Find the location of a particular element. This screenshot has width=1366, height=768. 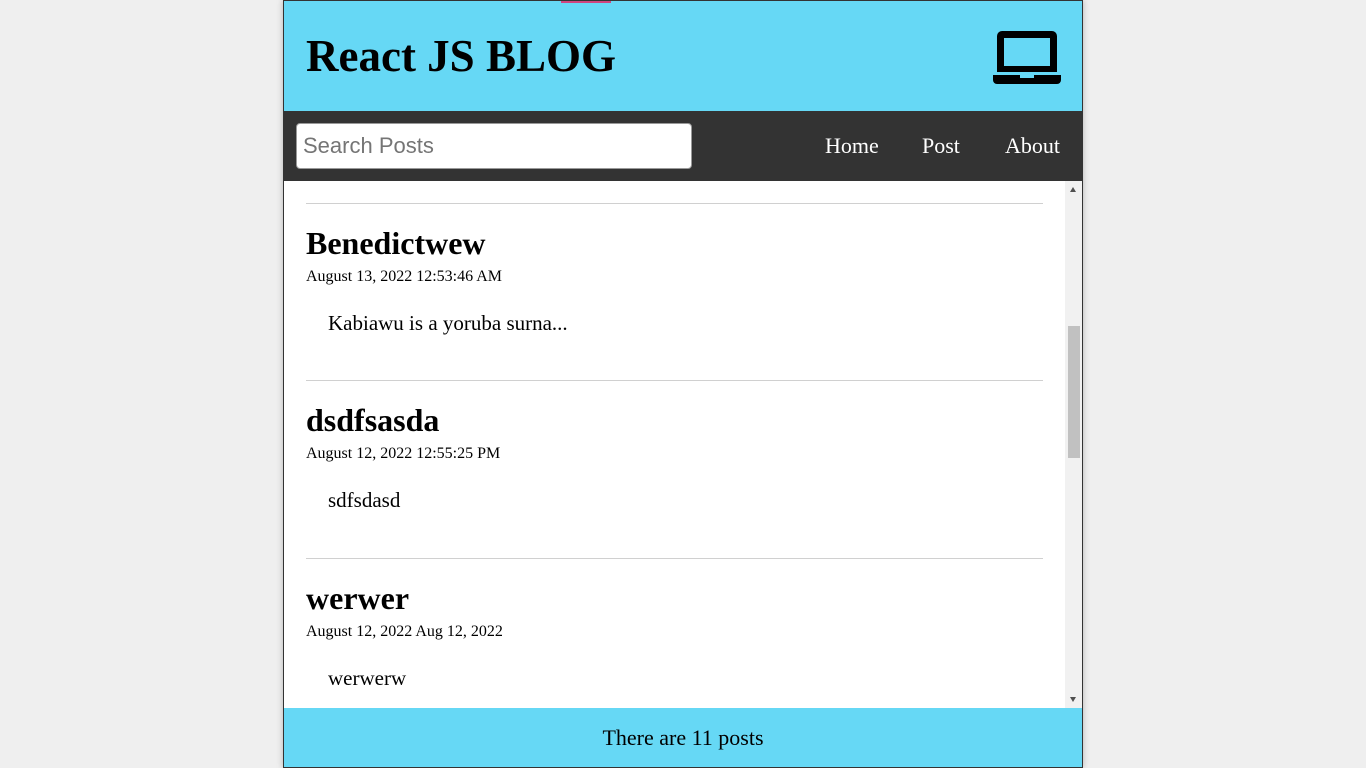

navbar: Home Post About is located at coordinates (683, 146).